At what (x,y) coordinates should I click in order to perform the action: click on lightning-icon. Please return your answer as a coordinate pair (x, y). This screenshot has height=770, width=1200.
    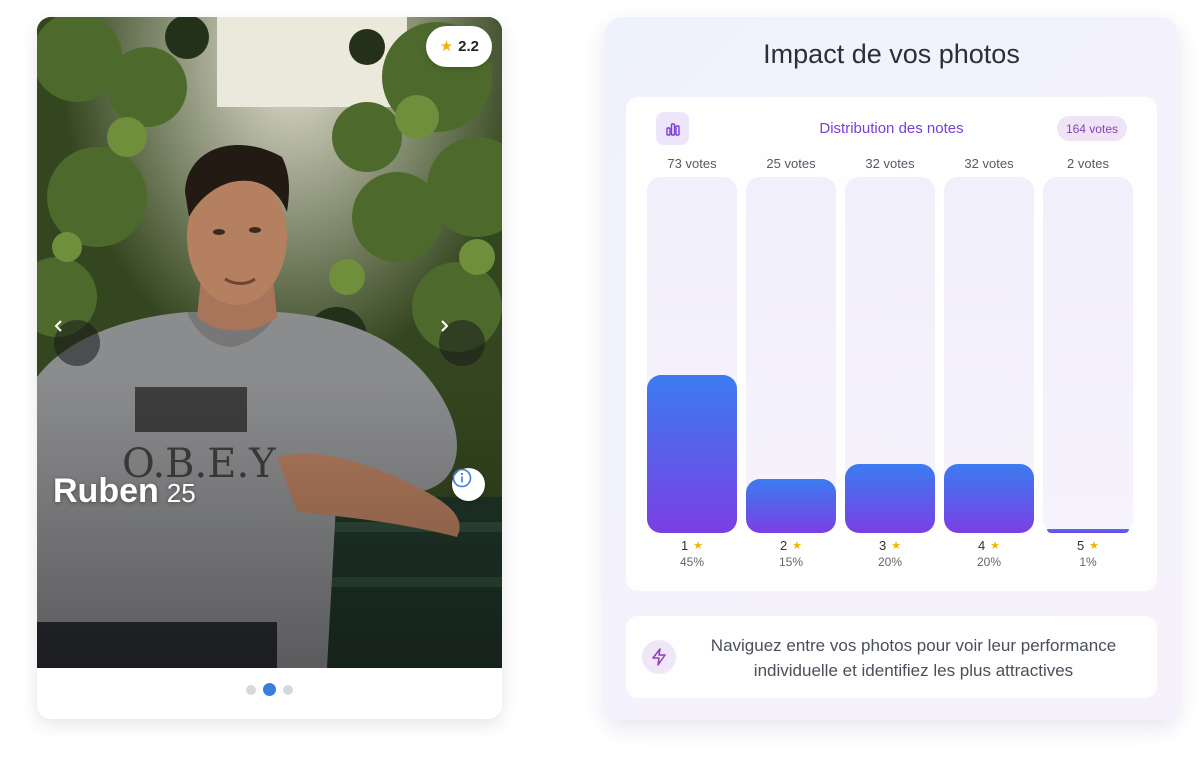
    Looking at the image, I should click on (659, 657).